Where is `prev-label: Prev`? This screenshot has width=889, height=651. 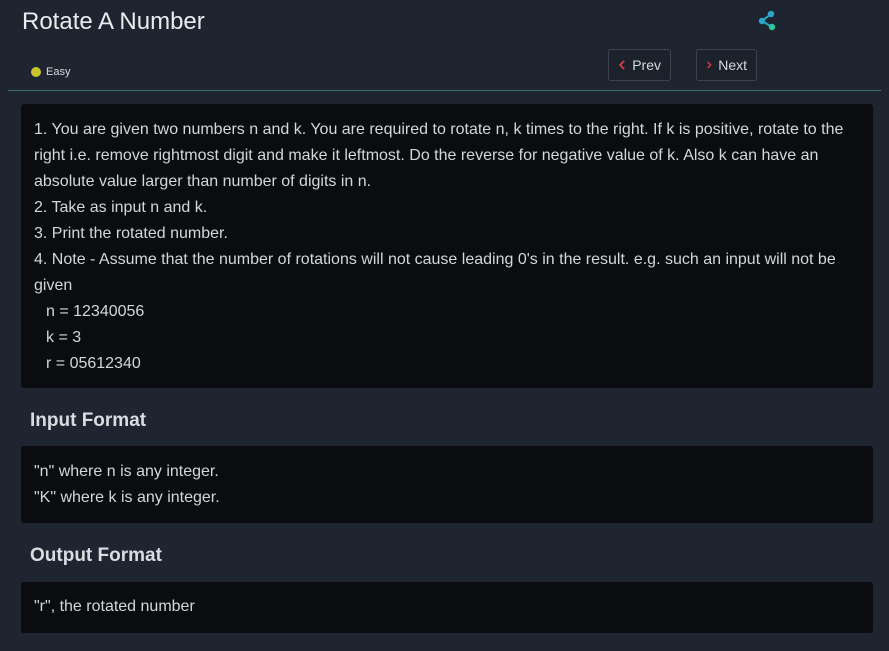
prev-label: Prev is located at coordinates (646, 65).